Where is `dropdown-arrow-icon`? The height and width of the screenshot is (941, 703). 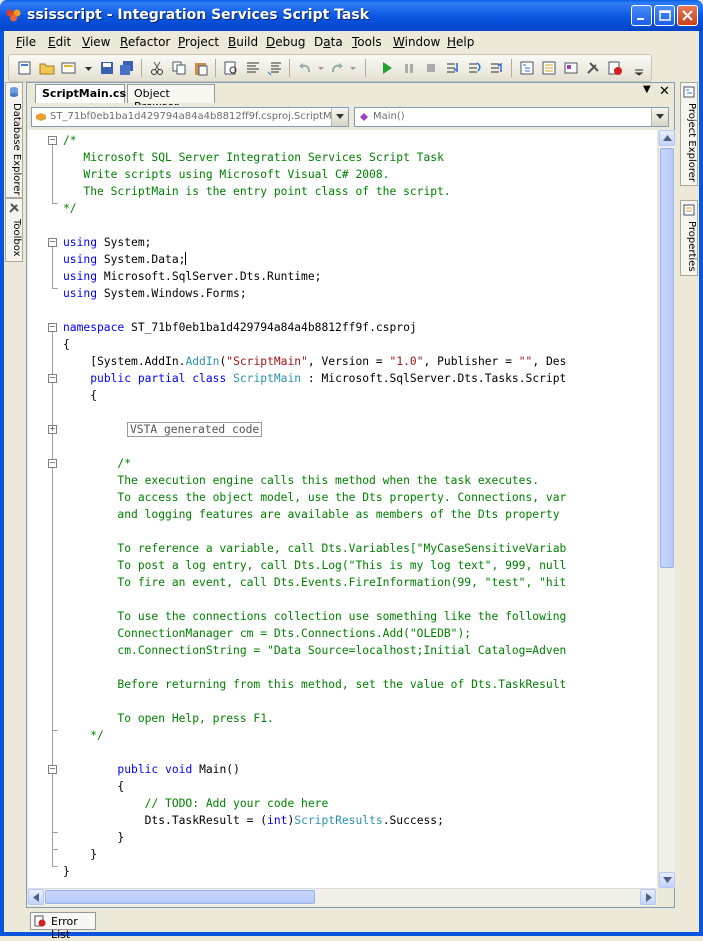 dropdown-arrow-icon is located at coordinates (89, 68).